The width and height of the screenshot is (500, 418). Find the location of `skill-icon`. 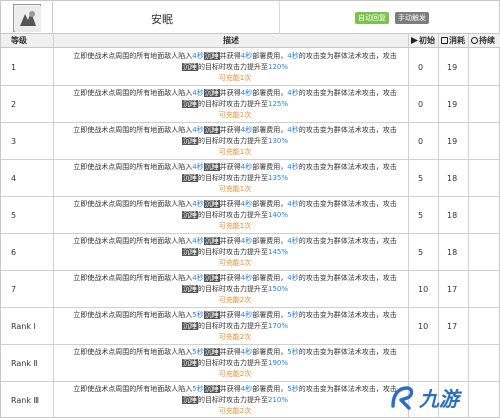

skill-icon is located at coordinates (26, 17).